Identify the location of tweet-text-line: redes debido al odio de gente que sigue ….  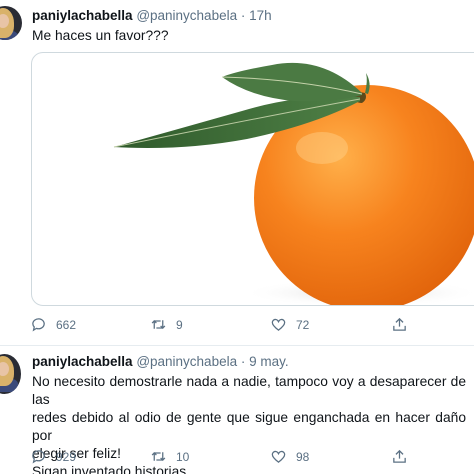
(249, 426).